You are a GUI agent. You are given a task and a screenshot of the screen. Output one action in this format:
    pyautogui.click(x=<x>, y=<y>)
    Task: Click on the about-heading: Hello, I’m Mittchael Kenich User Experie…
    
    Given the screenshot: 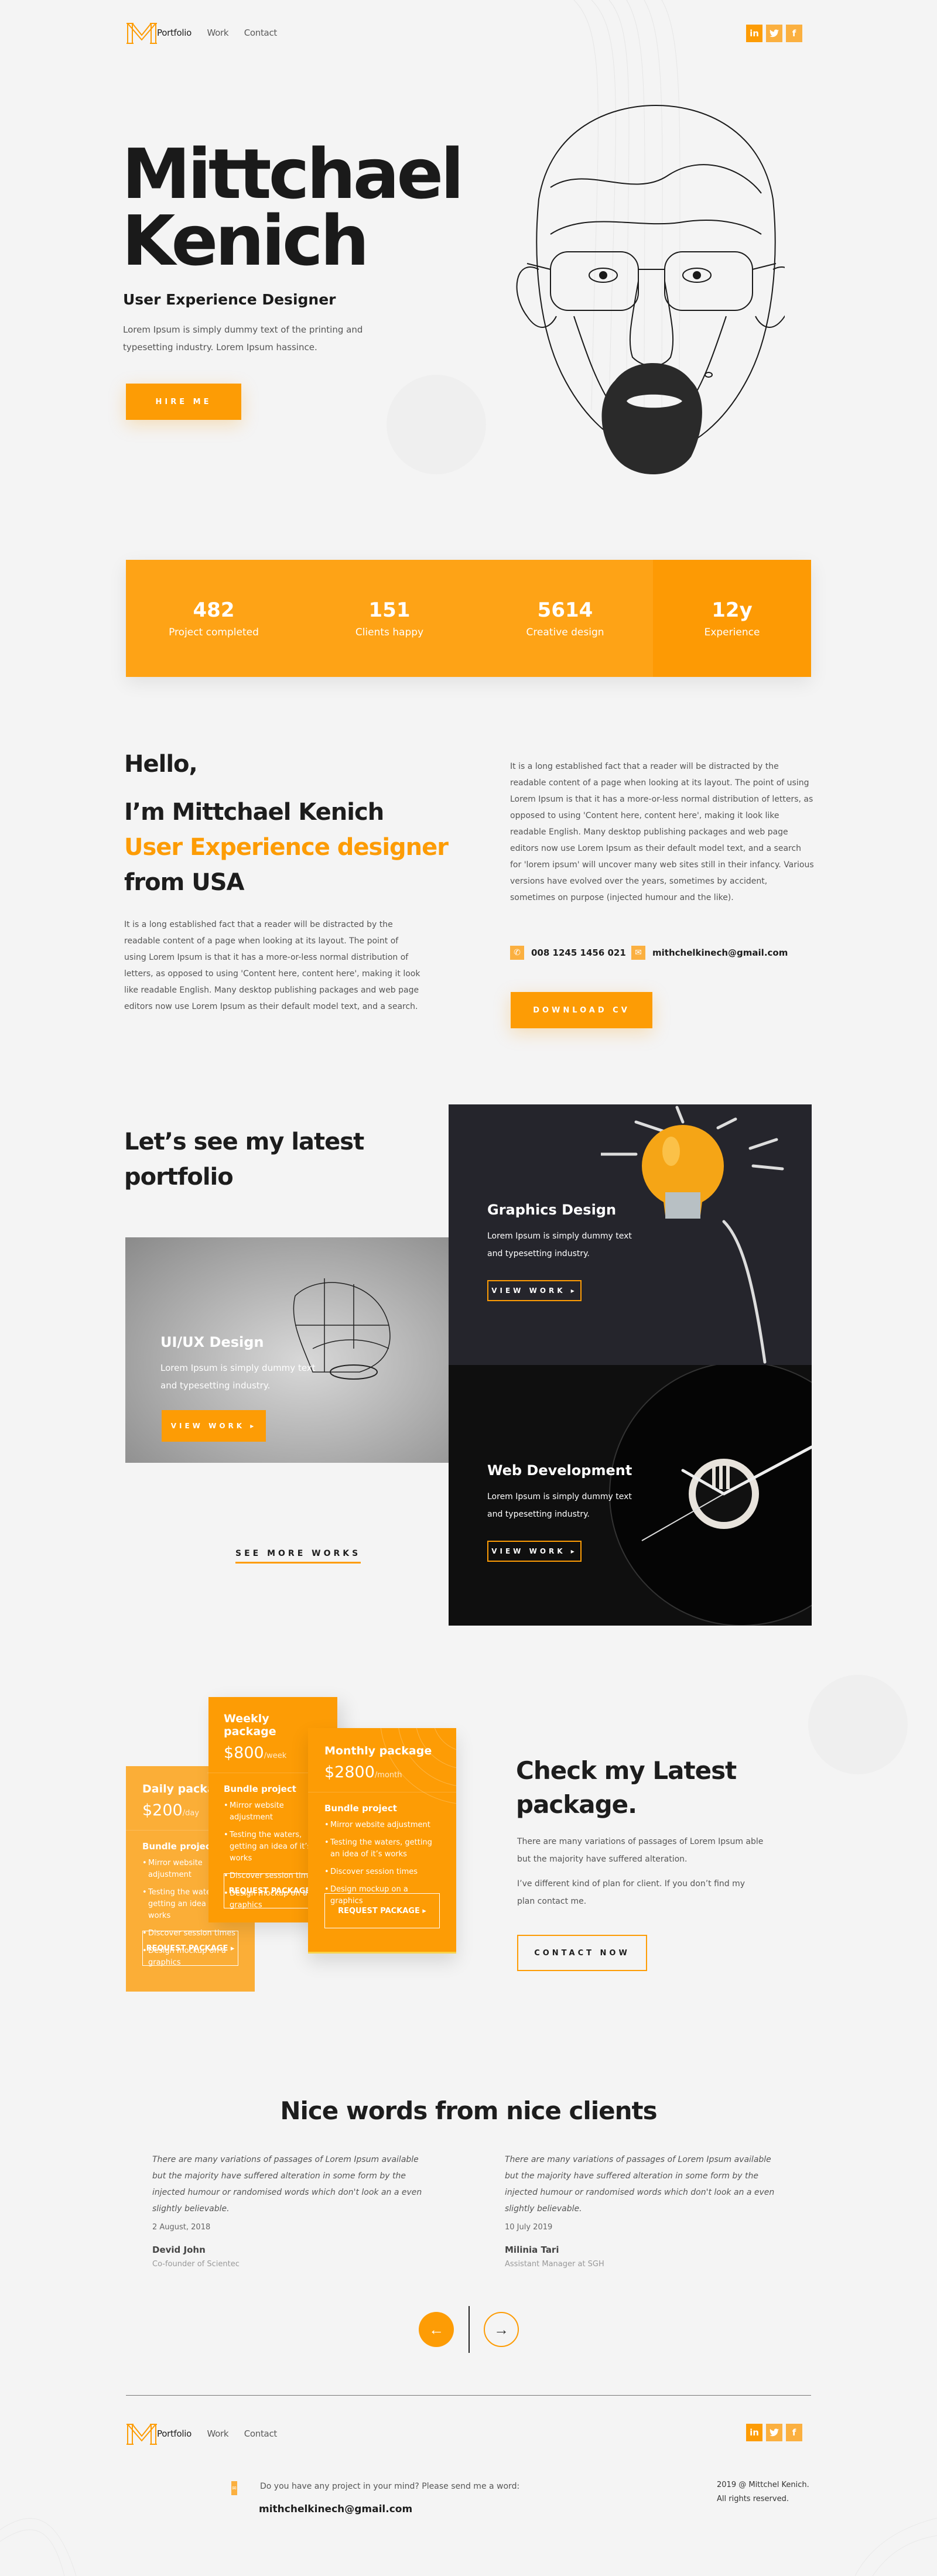 What is the action you would take?
    pyautogui.click(x=286, y=823)
    